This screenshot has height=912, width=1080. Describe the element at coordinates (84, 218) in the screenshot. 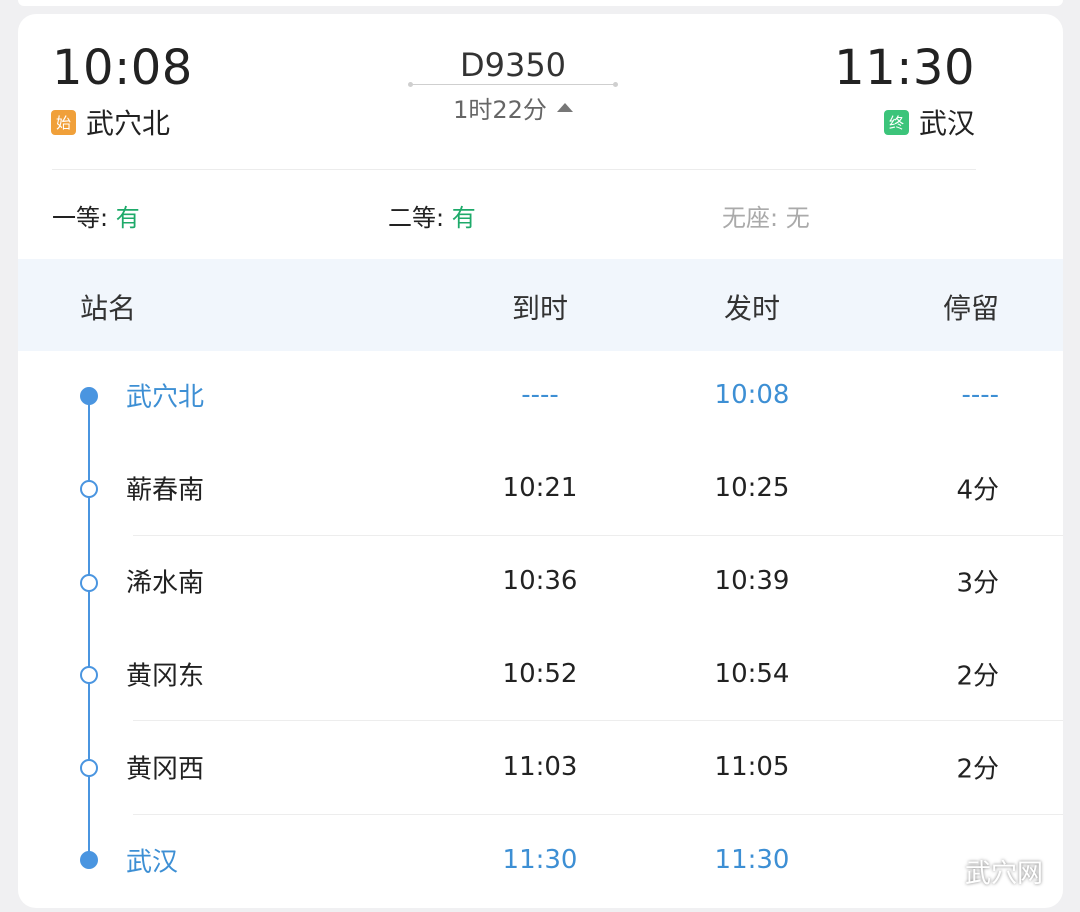

I see `seat-label: 一等:` at that location.